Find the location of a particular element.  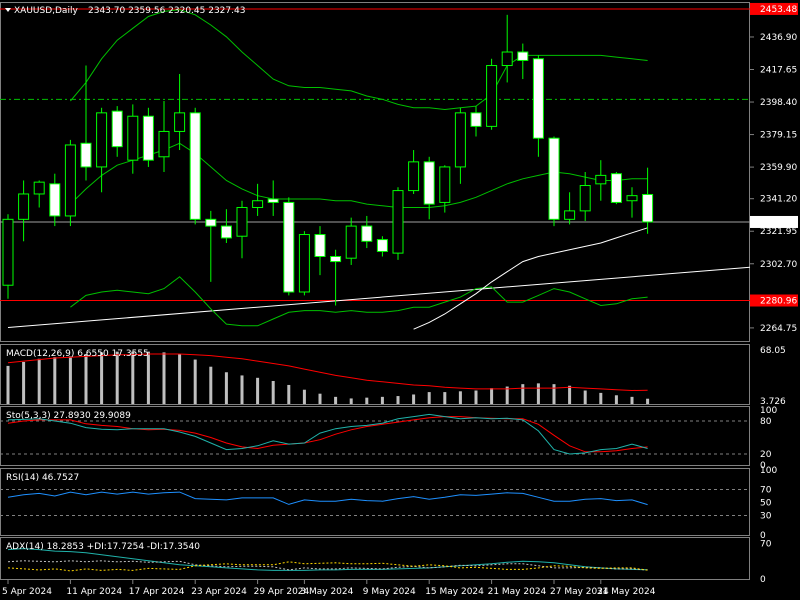

rsi-panel-frame is located at coordinates (375, 502).